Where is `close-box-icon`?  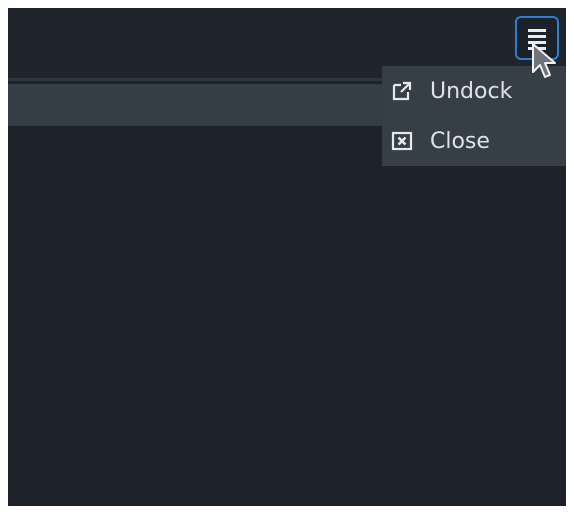 close-box-icon is located at coordinates (402, 141).